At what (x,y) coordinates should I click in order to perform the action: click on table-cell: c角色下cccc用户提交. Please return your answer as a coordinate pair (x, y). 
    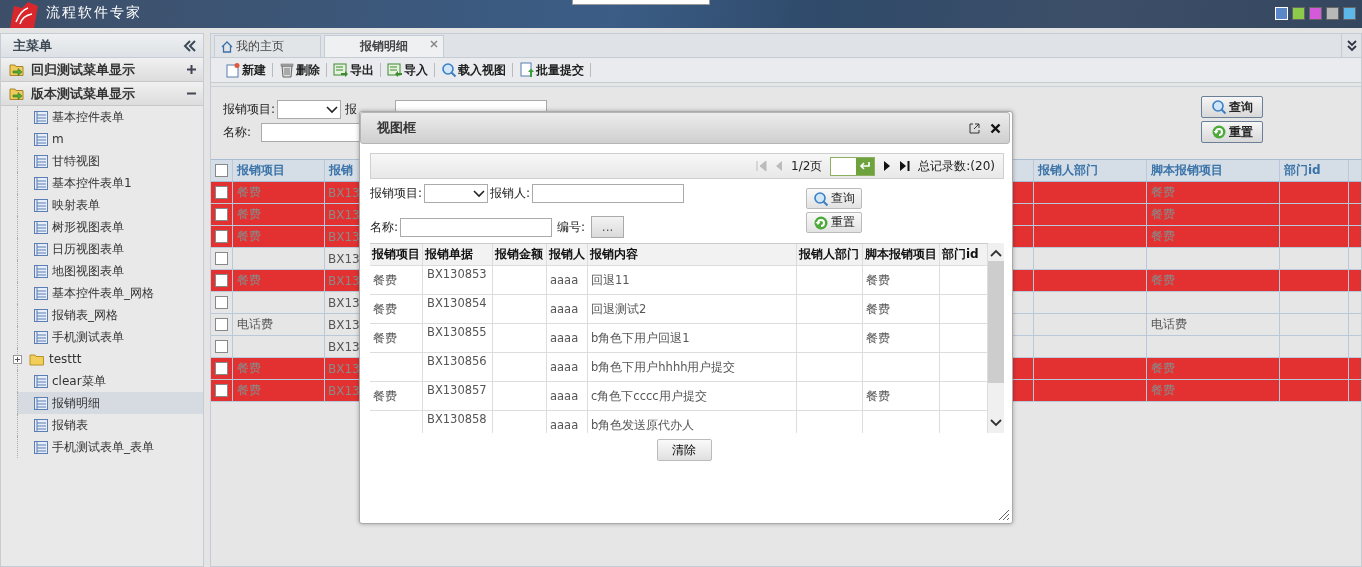
    Looking at the image, I should click on (649, 396).